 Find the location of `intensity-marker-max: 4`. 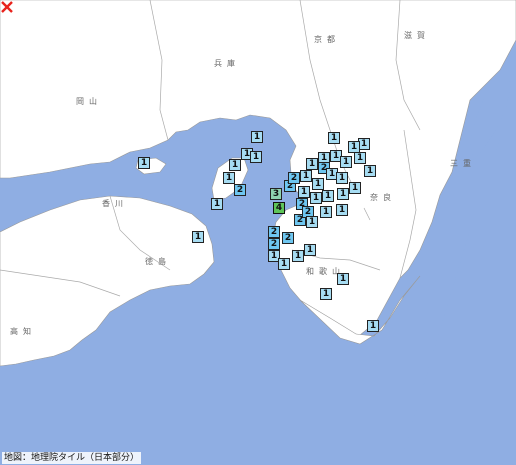

intensity-marker-max: 4 is located at coordinates (279, 208).